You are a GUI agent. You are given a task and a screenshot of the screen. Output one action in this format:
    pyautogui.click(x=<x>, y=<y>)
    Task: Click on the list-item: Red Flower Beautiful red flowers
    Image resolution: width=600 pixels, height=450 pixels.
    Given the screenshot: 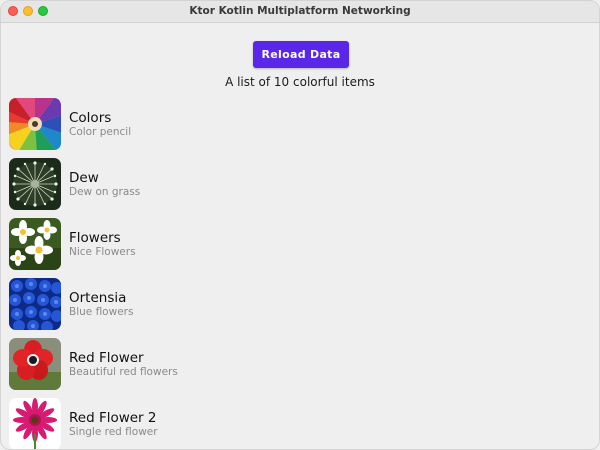 What is the action you would take?
    pyautogui.click(x=304, y=364)
    